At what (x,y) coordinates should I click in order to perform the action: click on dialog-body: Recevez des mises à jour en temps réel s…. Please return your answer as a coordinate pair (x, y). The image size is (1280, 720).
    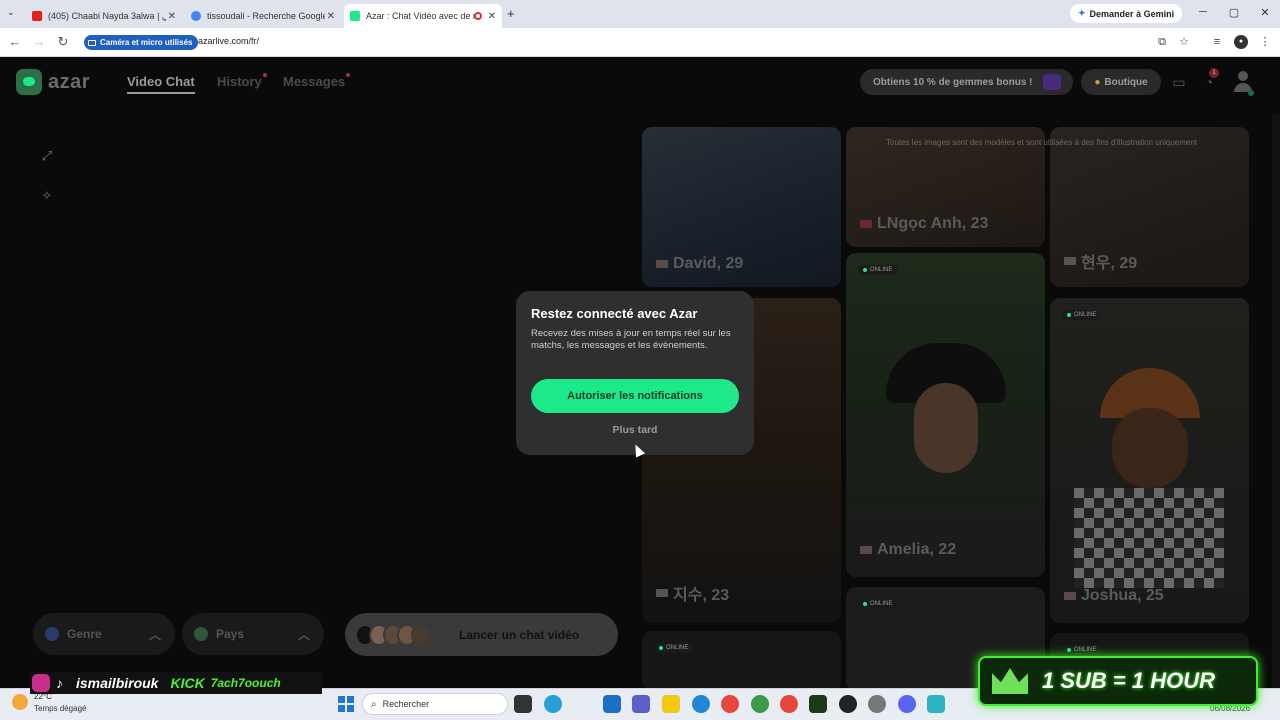
    Looking at the image, I should click on (631, 339).